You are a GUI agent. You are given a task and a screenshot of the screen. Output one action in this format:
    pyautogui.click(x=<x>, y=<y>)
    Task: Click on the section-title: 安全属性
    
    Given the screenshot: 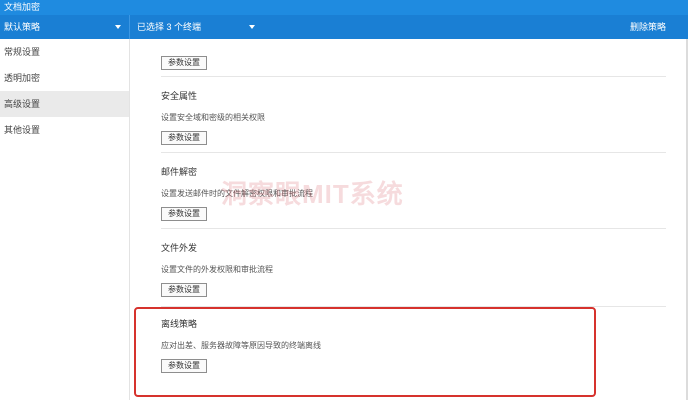 What is the action you would take?
    pyautogui.click(x=179, y=96)
    